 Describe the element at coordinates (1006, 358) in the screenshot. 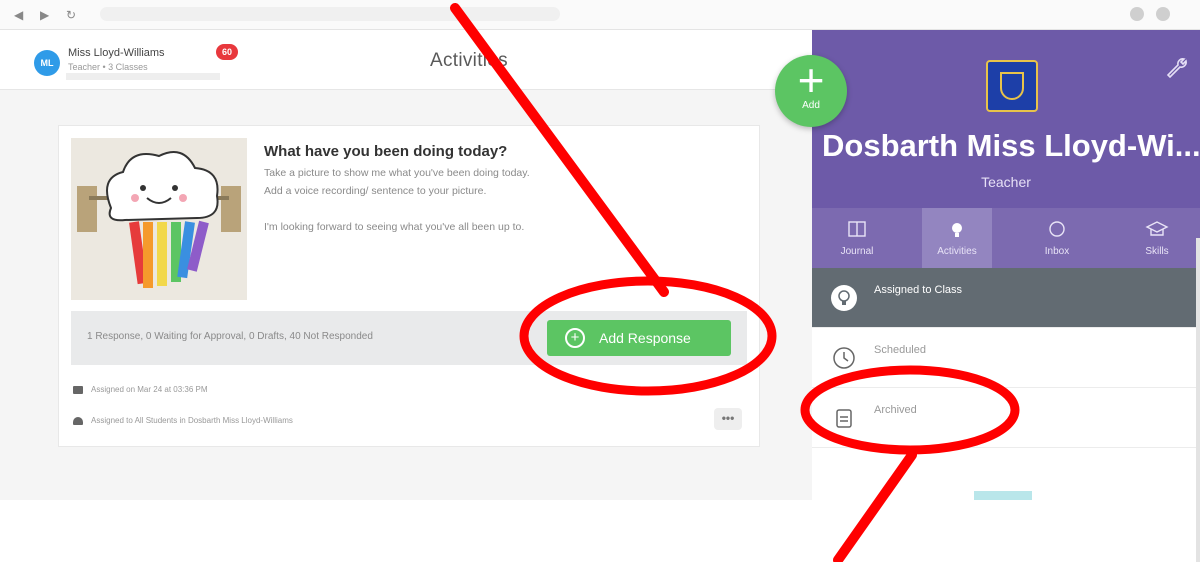

I see `filter-scheduled: Scheduled` at that location.